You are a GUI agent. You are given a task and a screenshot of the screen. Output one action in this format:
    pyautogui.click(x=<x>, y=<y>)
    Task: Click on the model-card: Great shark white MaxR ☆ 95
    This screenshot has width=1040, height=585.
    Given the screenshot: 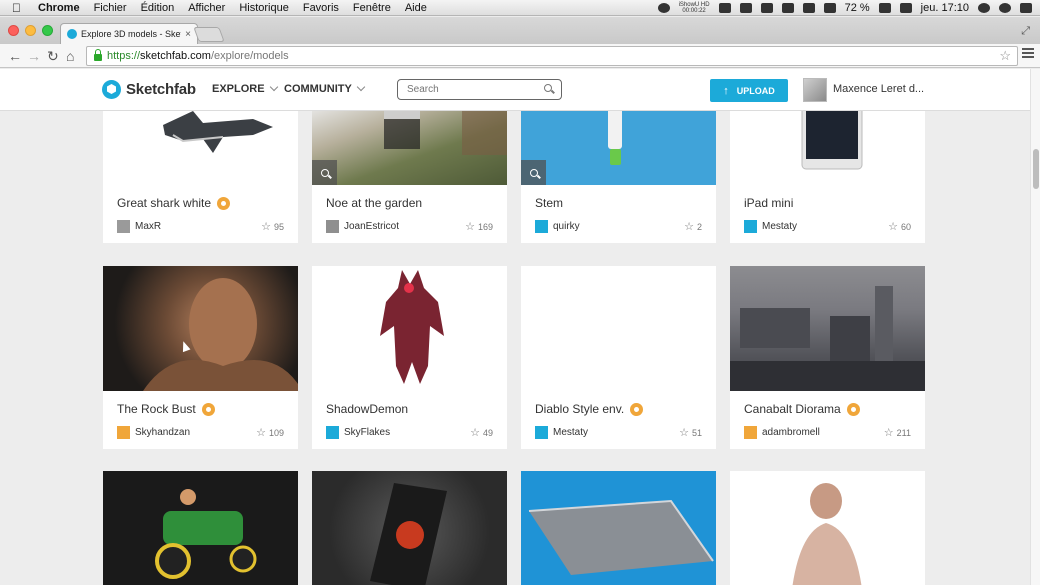 What is the action you would take?
    pyautogui.click(x=200, y=174)
    